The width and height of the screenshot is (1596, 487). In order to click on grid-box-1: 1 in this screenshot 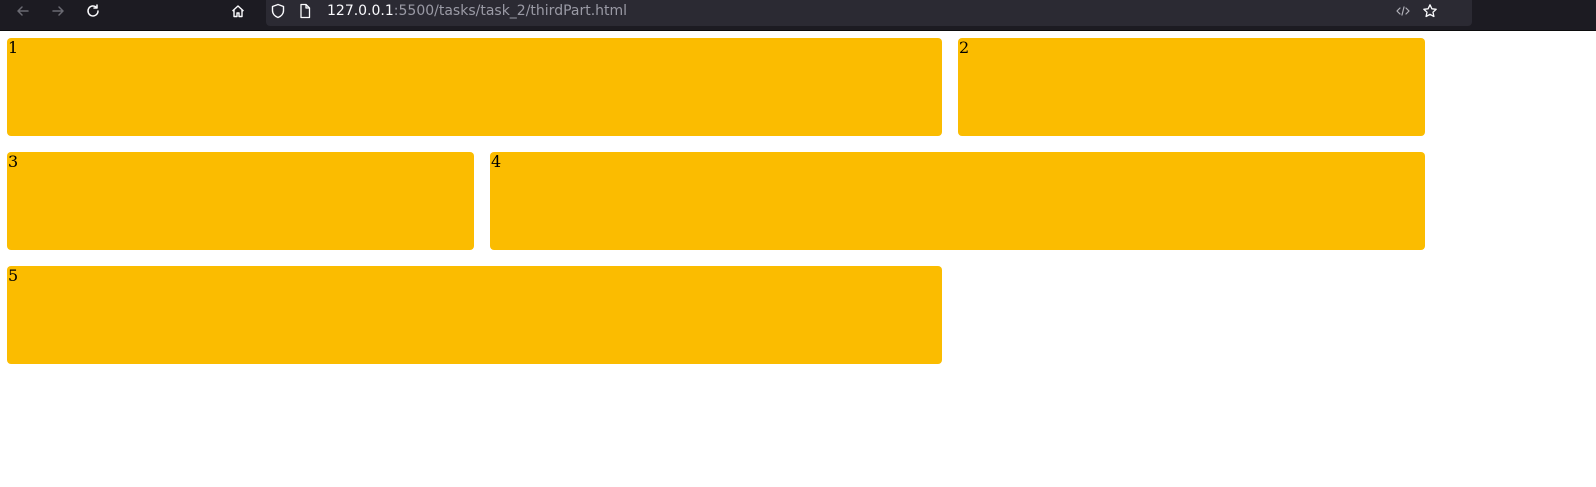, I will do `click(474, 87)`.